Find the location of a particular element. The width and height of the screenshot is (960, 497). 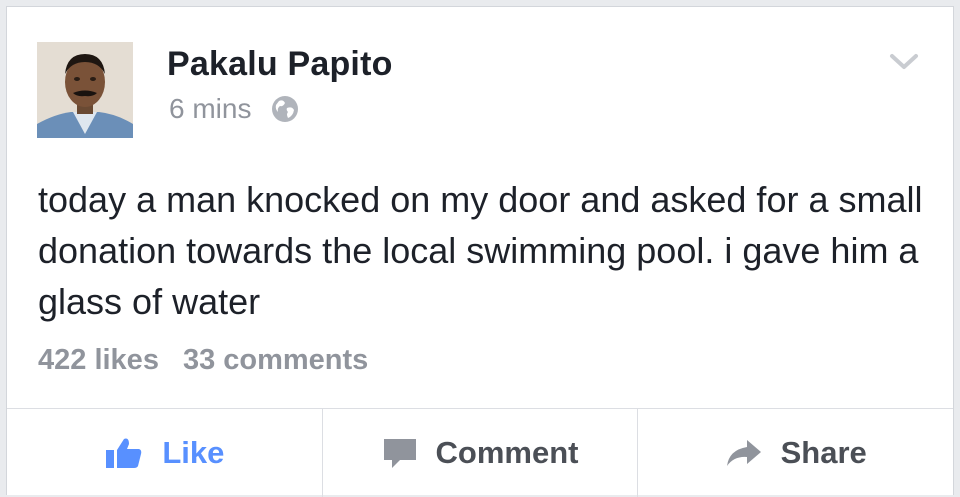

post-stats: 422 likes 33 comments is located at coordinates (203, 360).